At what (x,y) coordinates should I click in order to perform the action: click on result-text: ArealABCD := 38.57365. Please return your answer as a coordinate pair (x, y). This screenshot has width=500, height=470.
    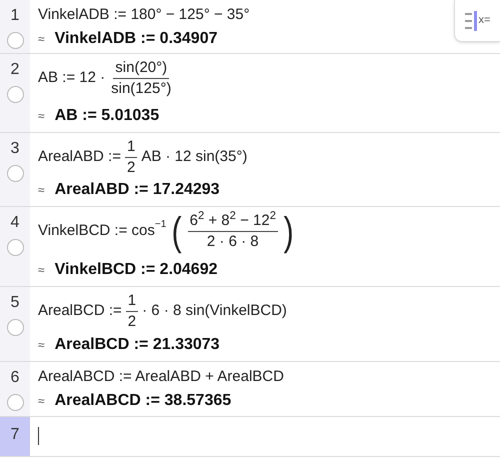
    Looking at the image, I should click on (143, 400).